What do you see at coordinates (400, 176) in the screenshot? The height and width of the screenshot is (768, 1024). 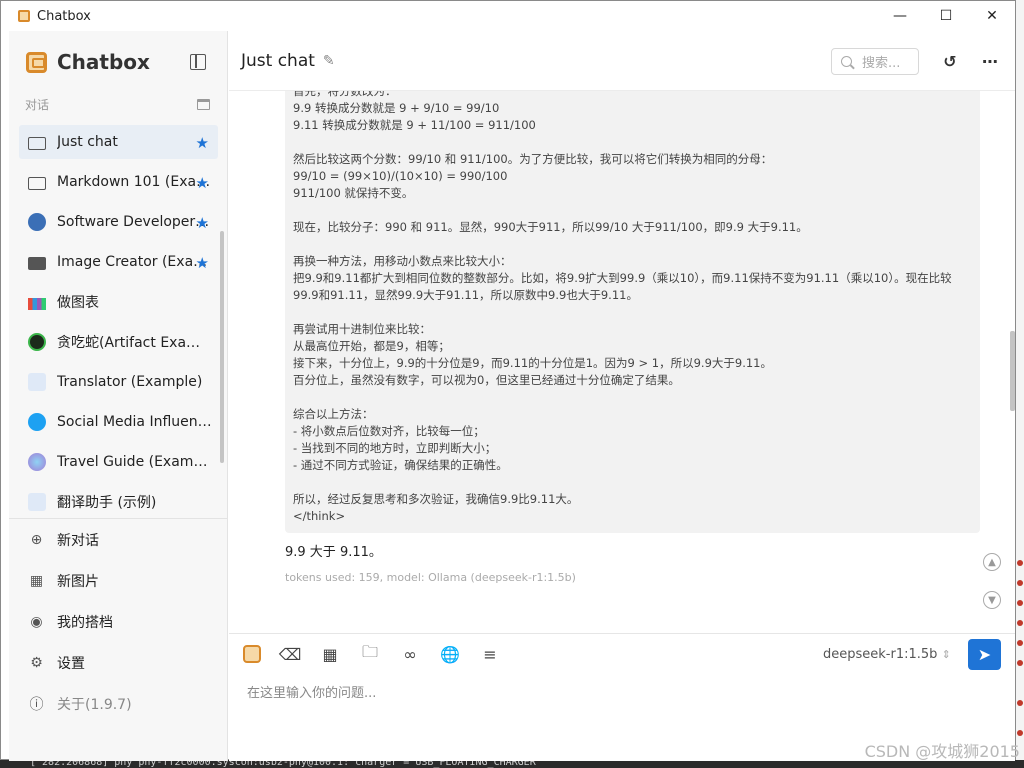 I see `think-line: 99/10 = (99×10)/(10×10) = 990/100` at bounding box center [400, 176].